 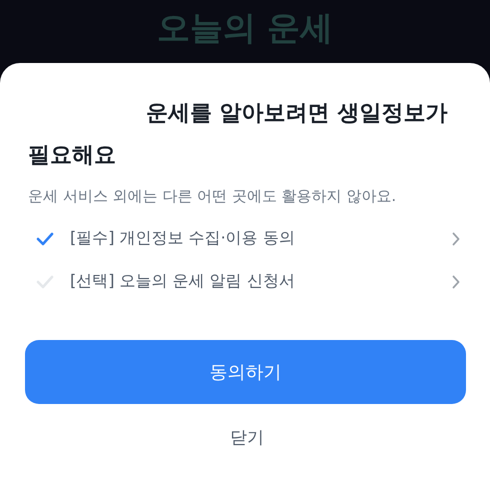 I want to click on sheet-description: 운세 서비스 외에는 다른 어떤 곳에도 활용하지 않아요., so click(x=212, y=196).